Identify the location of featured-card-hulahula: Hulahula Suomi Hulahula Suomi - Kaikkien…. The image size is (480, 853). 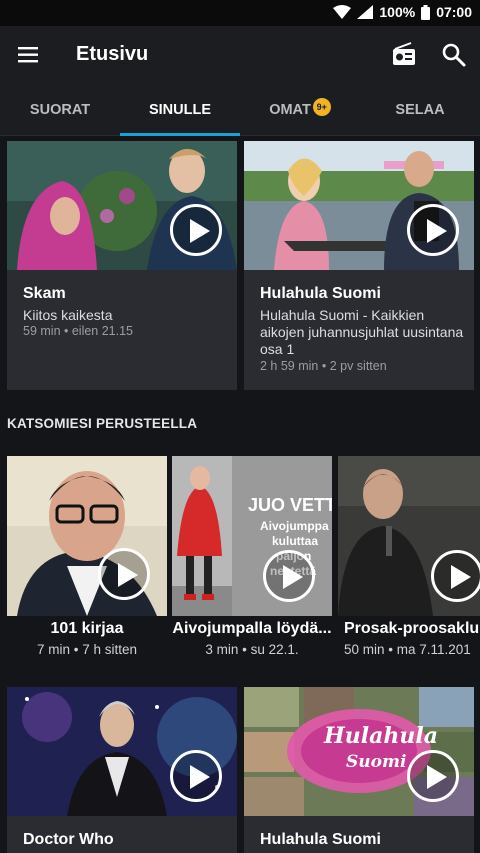
(359, 265).